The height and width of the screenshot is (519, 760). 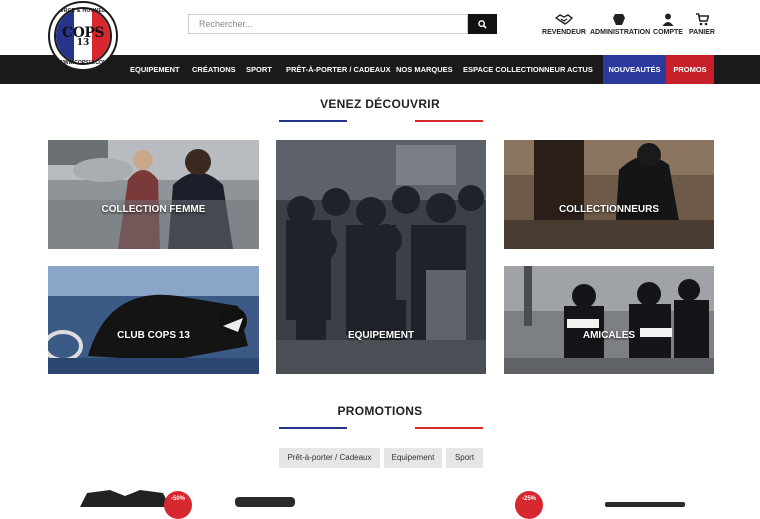 I want to click on tile-collectionneurs-label: COLLECTIONNEURS, so click(x=609, y=209).